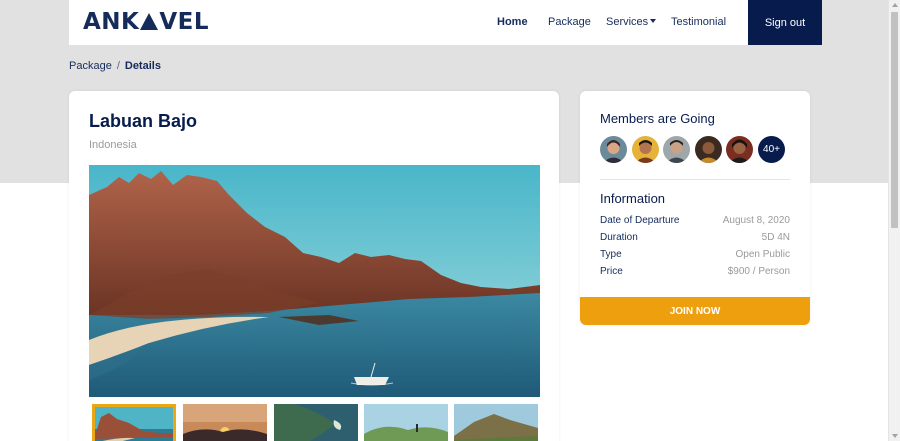 The width and height of the screenshot is (900, 441). Describe the element at coordinates (895, 5) in the screenshot. I see `scroll-up-arrow-icon` at that location.